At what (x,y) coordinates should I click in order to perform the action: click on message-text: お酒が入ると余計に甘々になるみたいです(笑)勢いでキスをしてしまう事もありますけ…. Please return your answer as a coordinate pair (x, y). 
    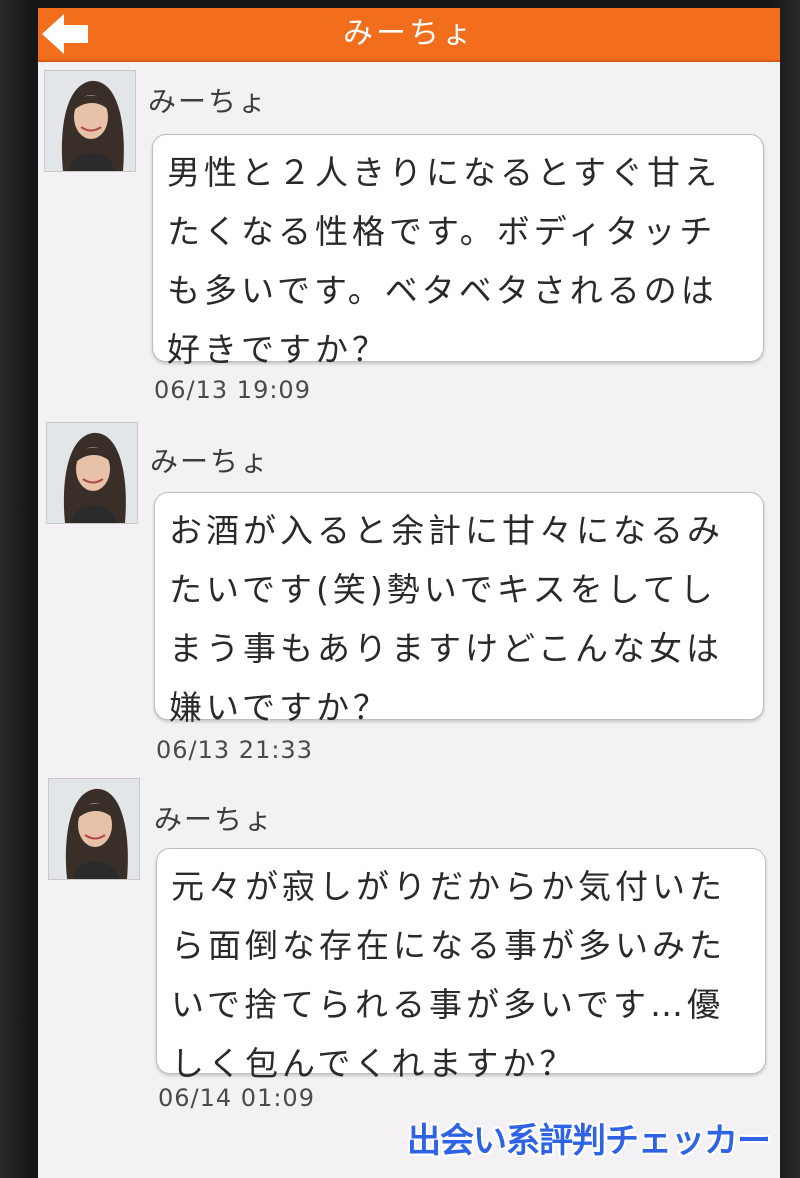
    Looking at the image, I should click on (446, 619).